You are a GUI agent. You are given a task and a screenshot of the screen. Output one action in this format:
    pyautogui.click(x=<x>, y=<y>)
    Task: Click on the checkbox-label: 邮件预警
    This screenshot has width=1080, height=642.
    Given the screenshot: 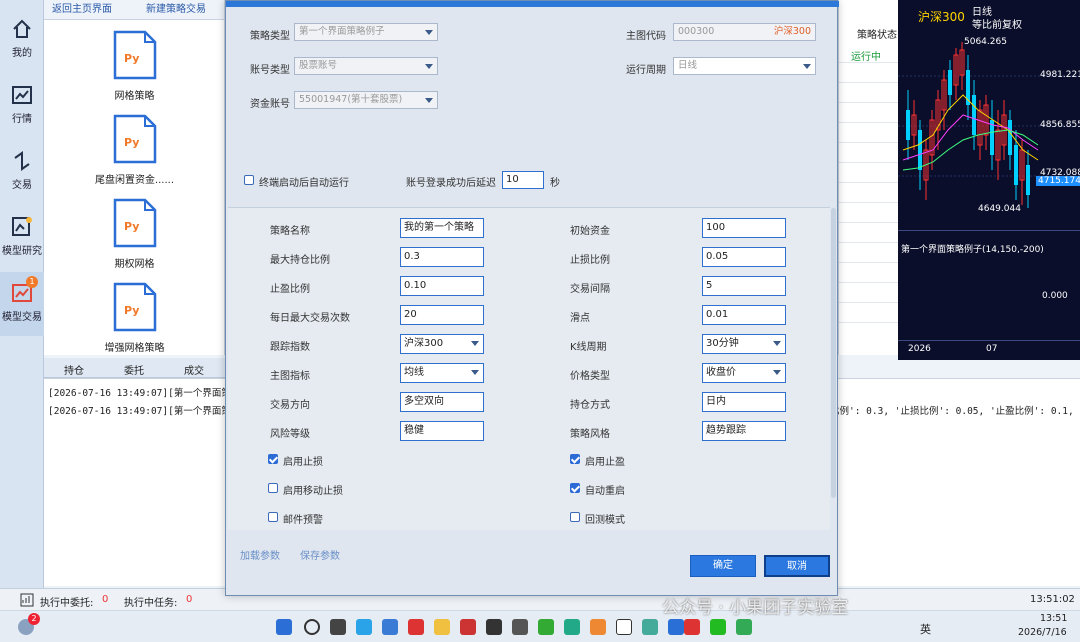 What is the action you would take?
    pyautogui.click(x=303, y=520)
    